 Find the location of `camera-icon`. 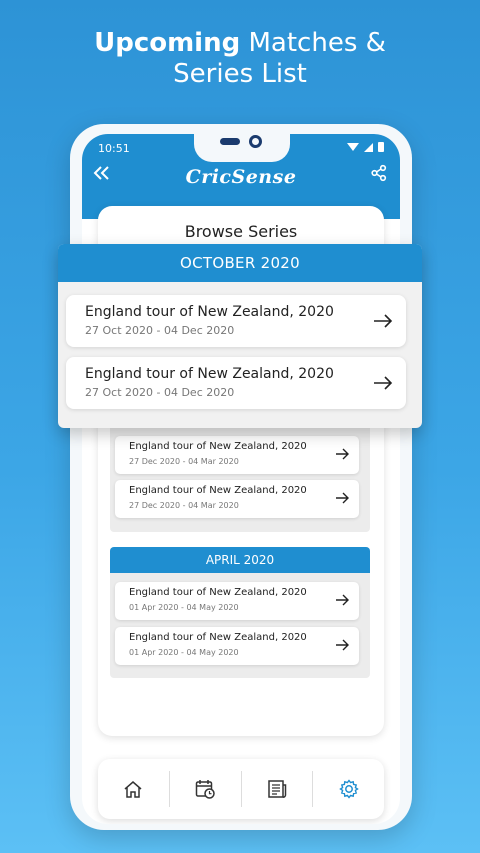

camera-icon is located at coordinates (255, 141).